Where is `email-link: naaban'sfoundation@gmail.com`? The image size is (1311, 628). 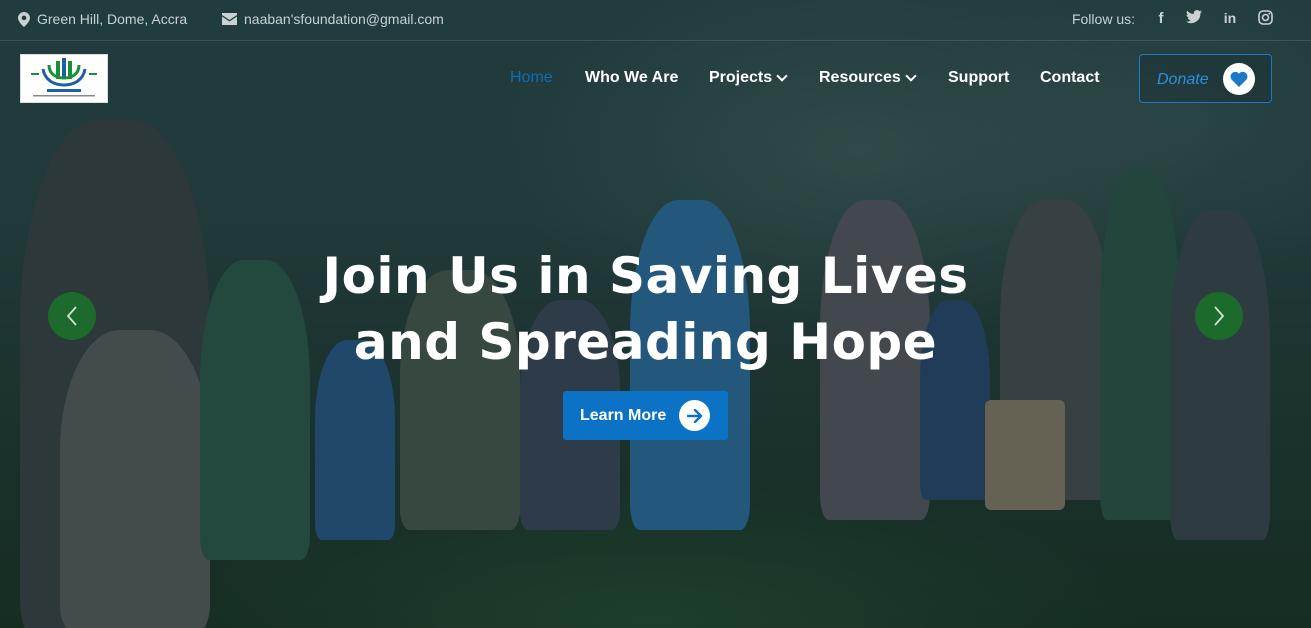
email-link: naaban'sfoundation@gmail.com is located at coordinates (344, 19).